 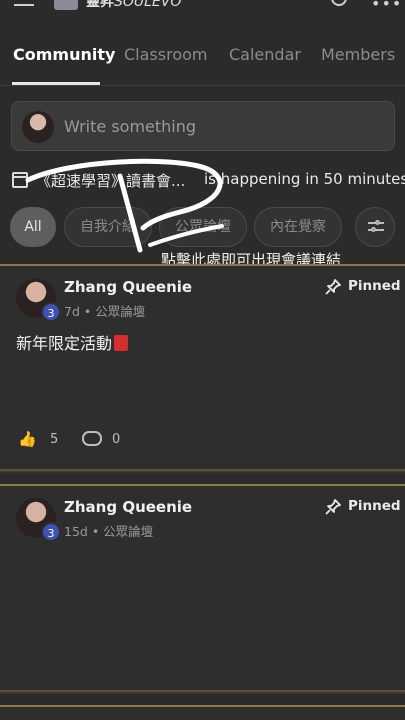 What do you see at coordinates (24, 5) in the screenshot?
I see `menu-icon` at bounding box center [24, 5].